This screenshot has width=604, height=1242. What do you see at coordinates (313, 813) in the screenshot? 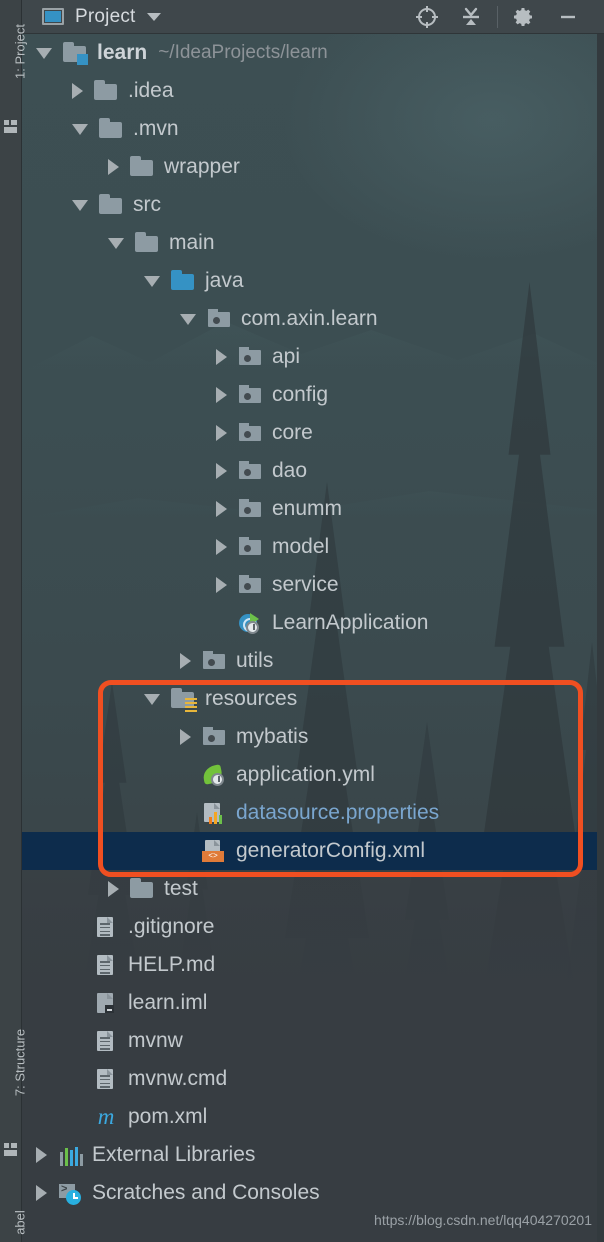
I see `tree-row-datasource-properties: datasource.properties` at bounding box center [313, 813].